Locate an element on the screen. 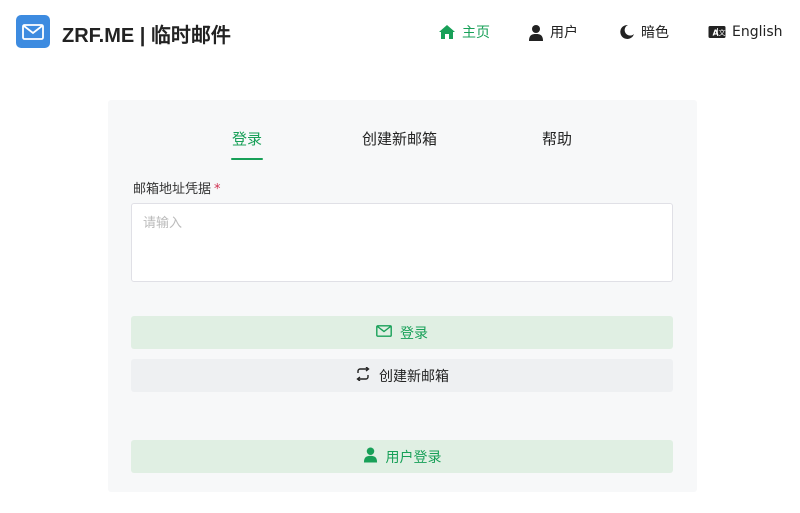 The width and height of the screenshot is (800, 513). nav-user: 用户 is located at coordinates (553, 32).